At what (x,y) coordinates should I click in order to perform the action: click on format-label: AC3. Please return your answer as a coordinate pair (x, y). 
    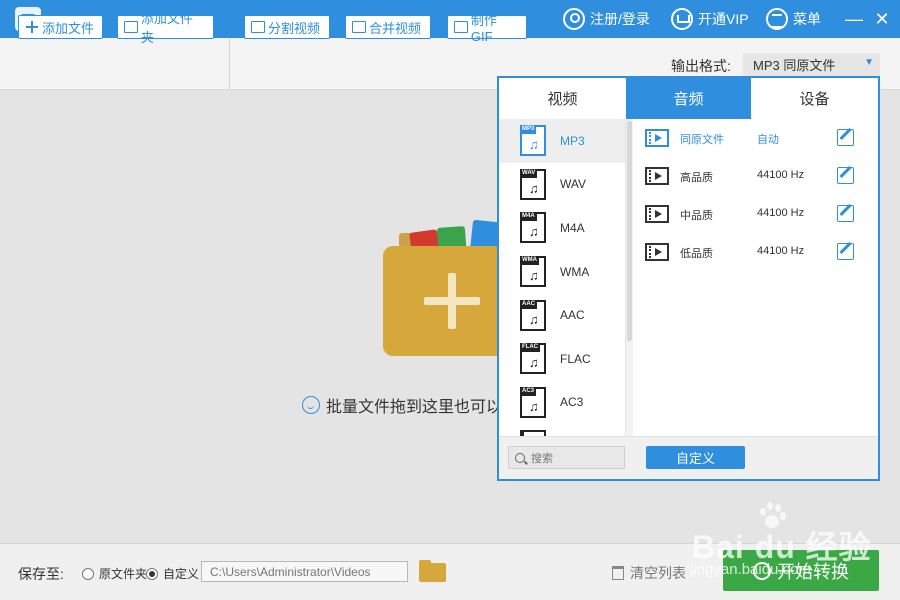
    Looking at the image, I should click on (572, 402).